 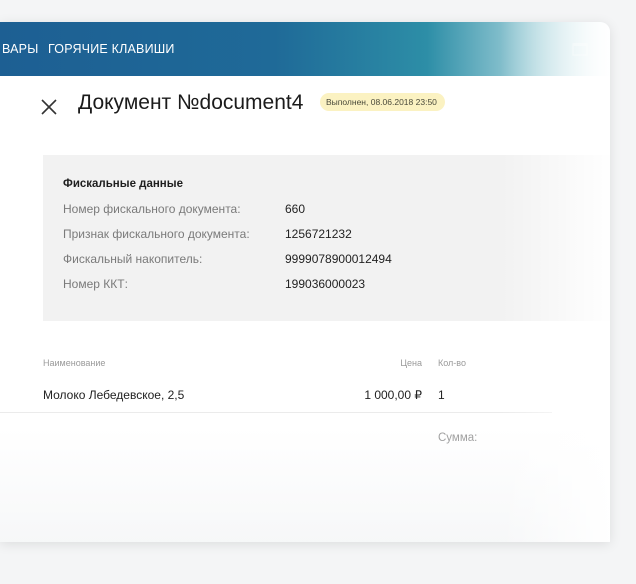 I want to click on nav-item-goods: ВАРЫ, so click(x=20, y=49).